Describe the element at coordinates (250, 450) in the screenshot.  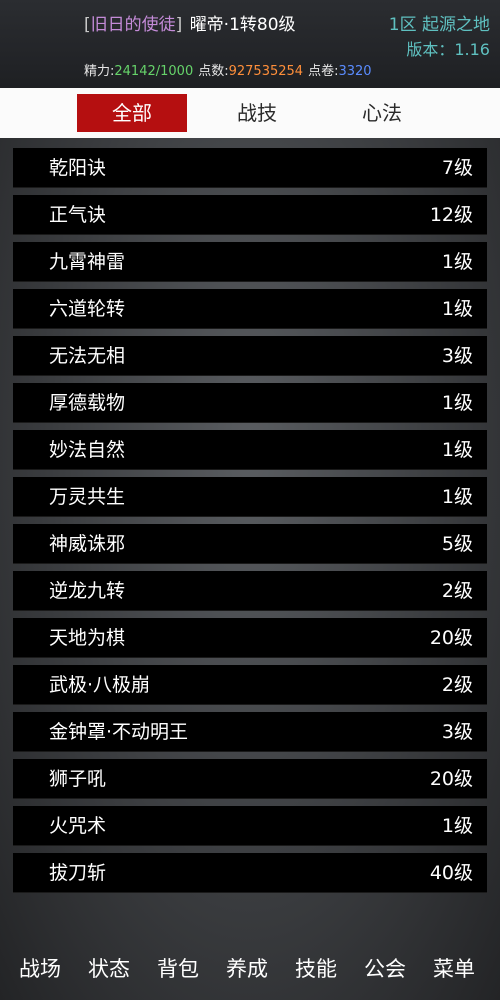
I see `skill-row: 妙法自然 1级` at that location.